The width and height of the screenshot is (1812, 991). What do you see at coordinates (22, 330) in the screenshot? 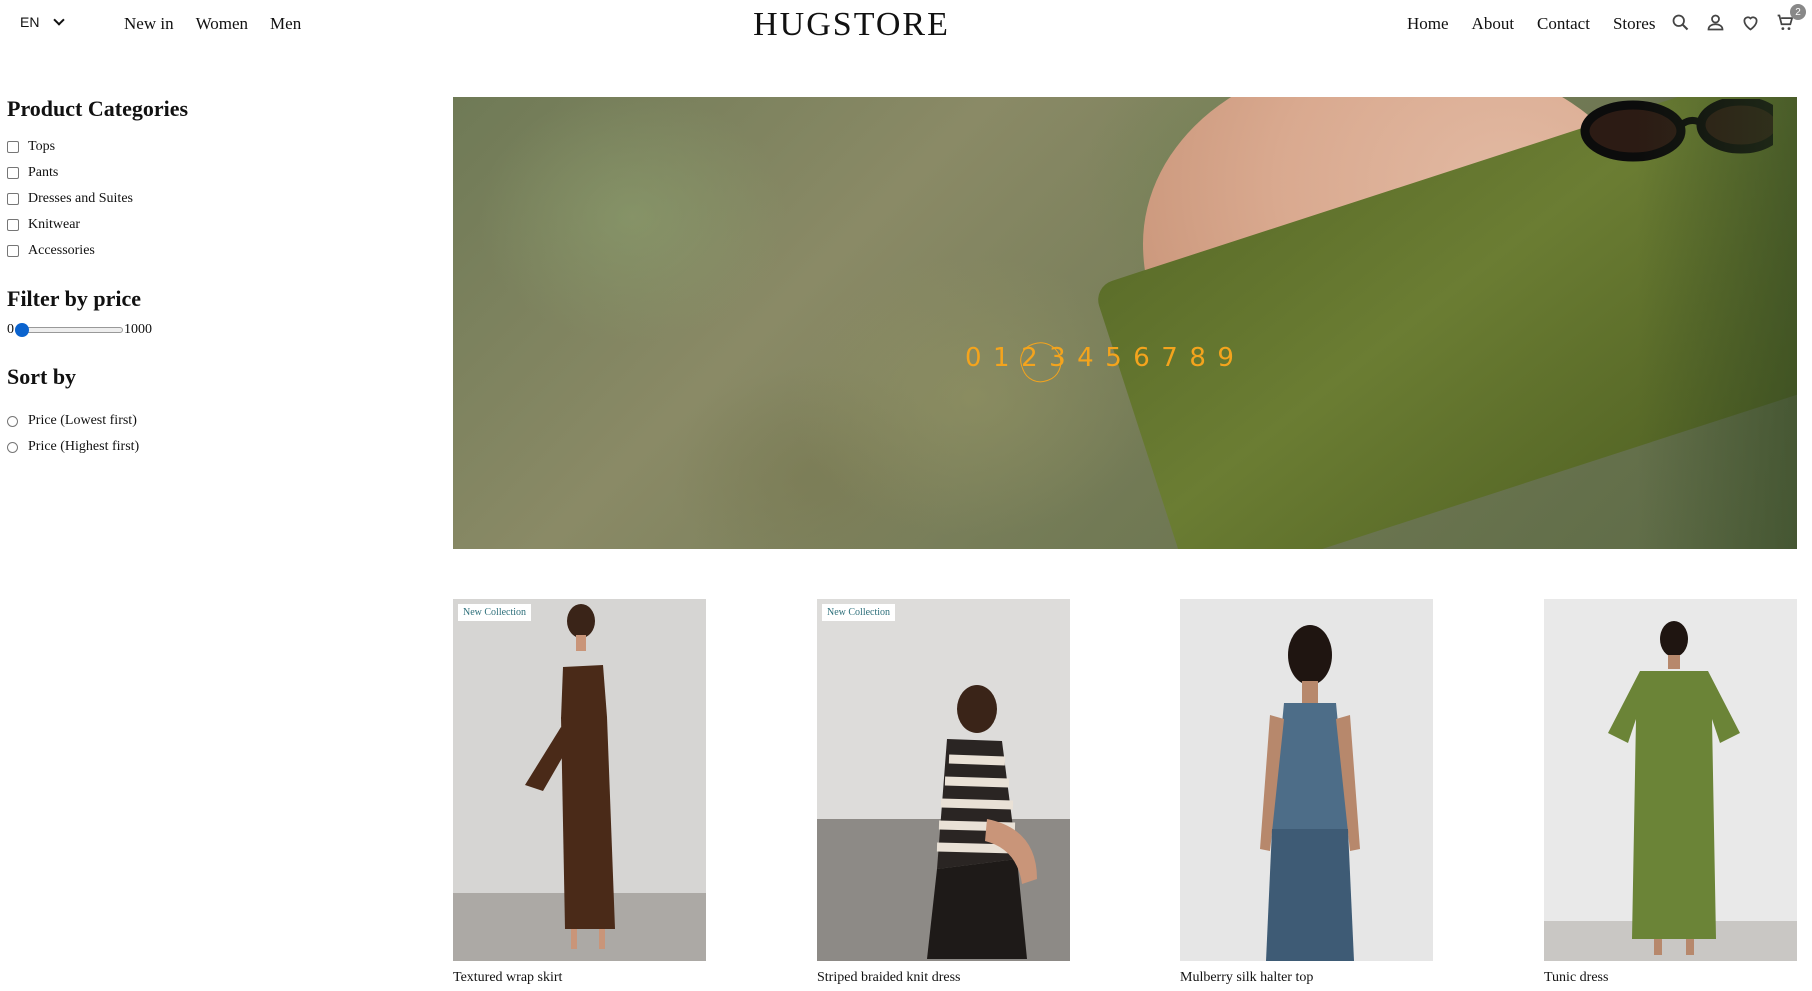
I see `price-slider-handle` at bounding box center [22, 330].